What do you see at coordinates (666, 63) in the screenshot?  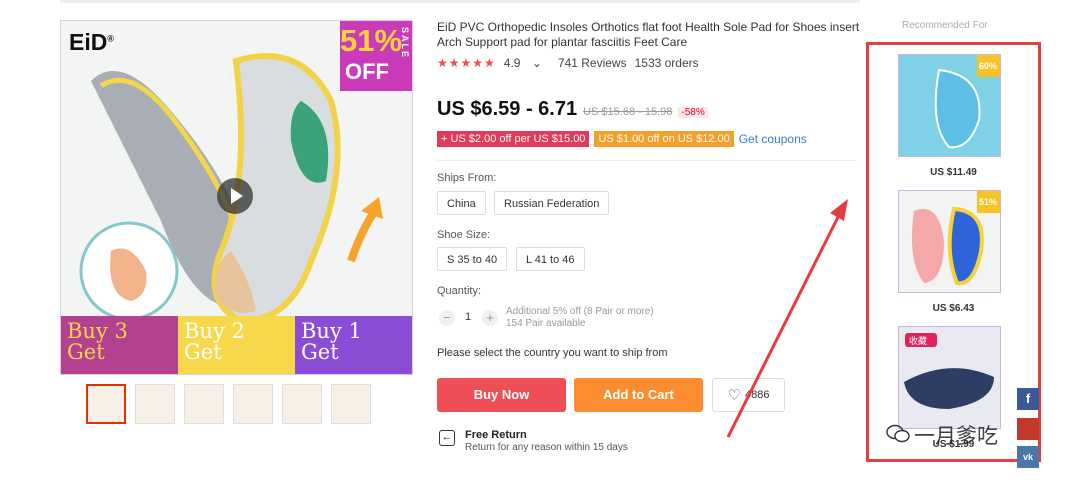 I see `orders-count: 1533 orders` at bounding box center [666, 63].